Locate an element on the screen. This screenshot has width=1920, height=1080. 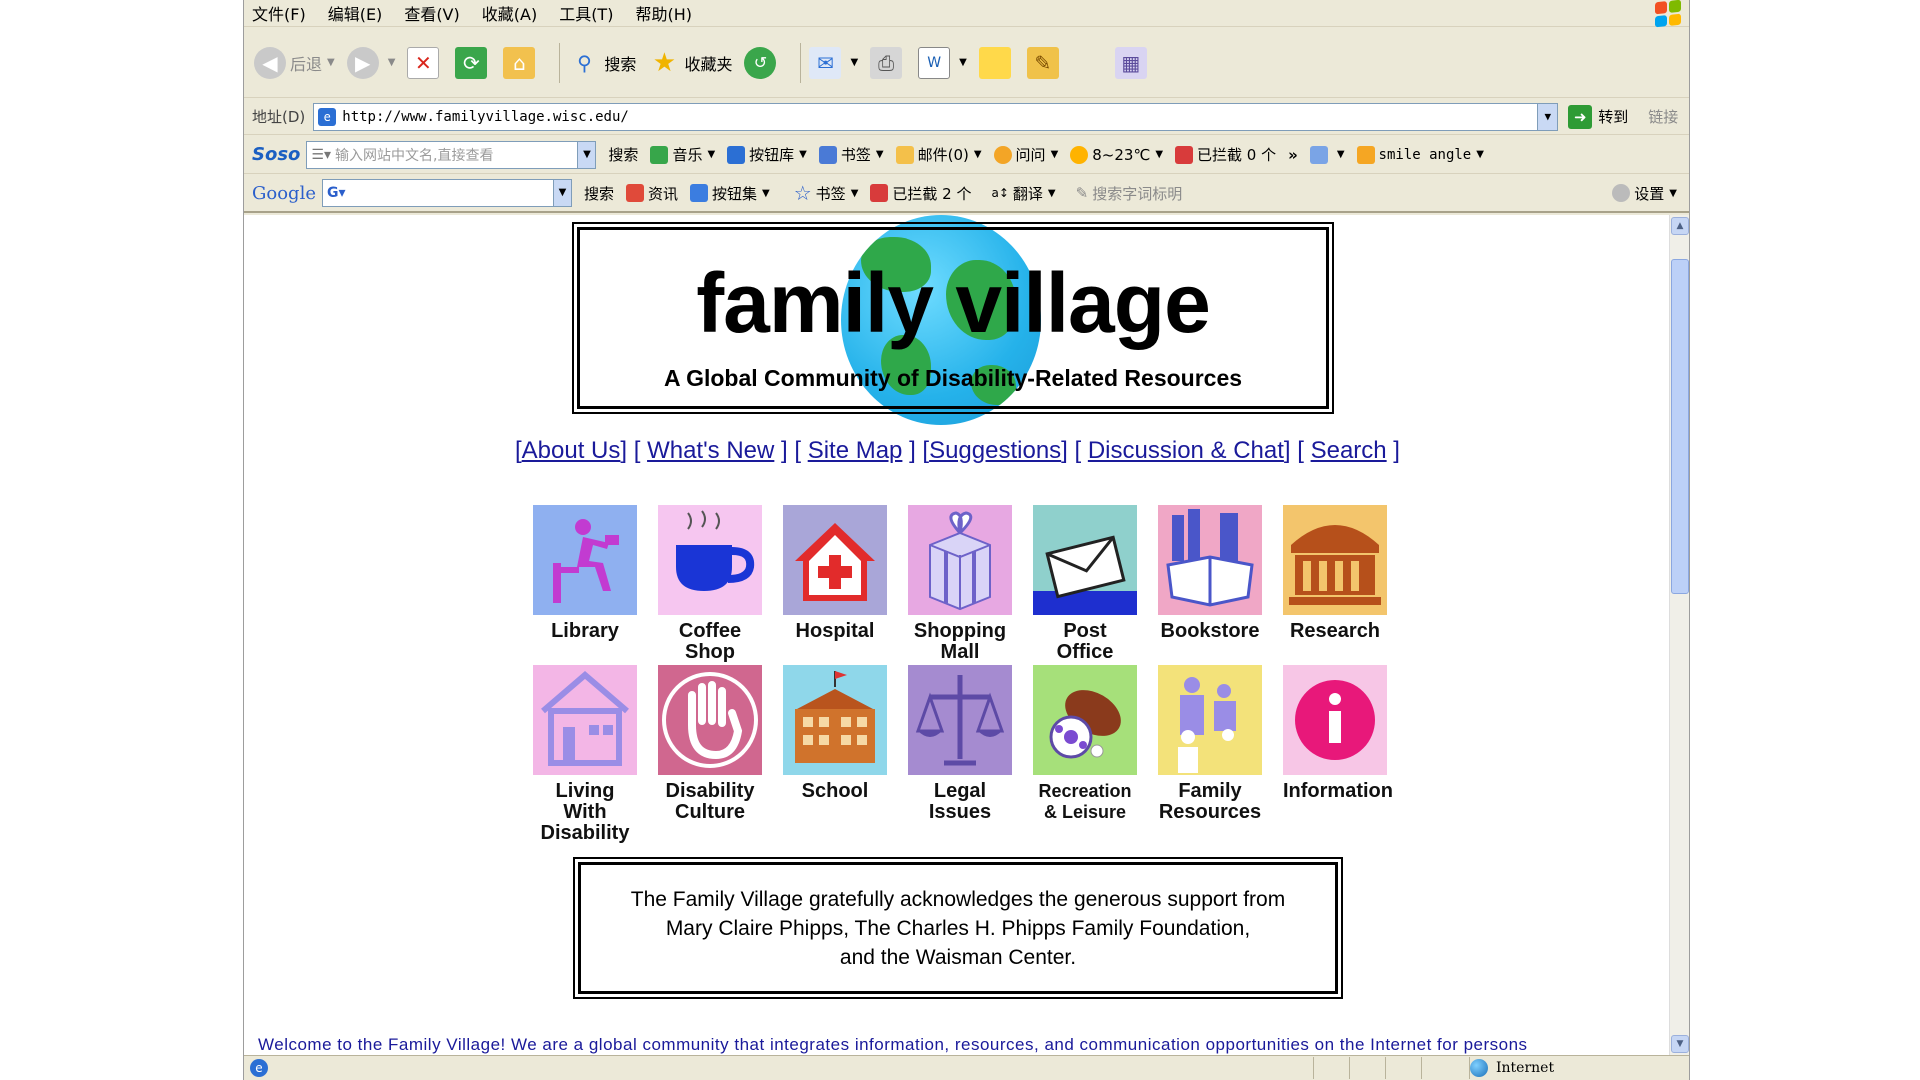
hospital-link: Hospital is located at coordinates (835, 573).